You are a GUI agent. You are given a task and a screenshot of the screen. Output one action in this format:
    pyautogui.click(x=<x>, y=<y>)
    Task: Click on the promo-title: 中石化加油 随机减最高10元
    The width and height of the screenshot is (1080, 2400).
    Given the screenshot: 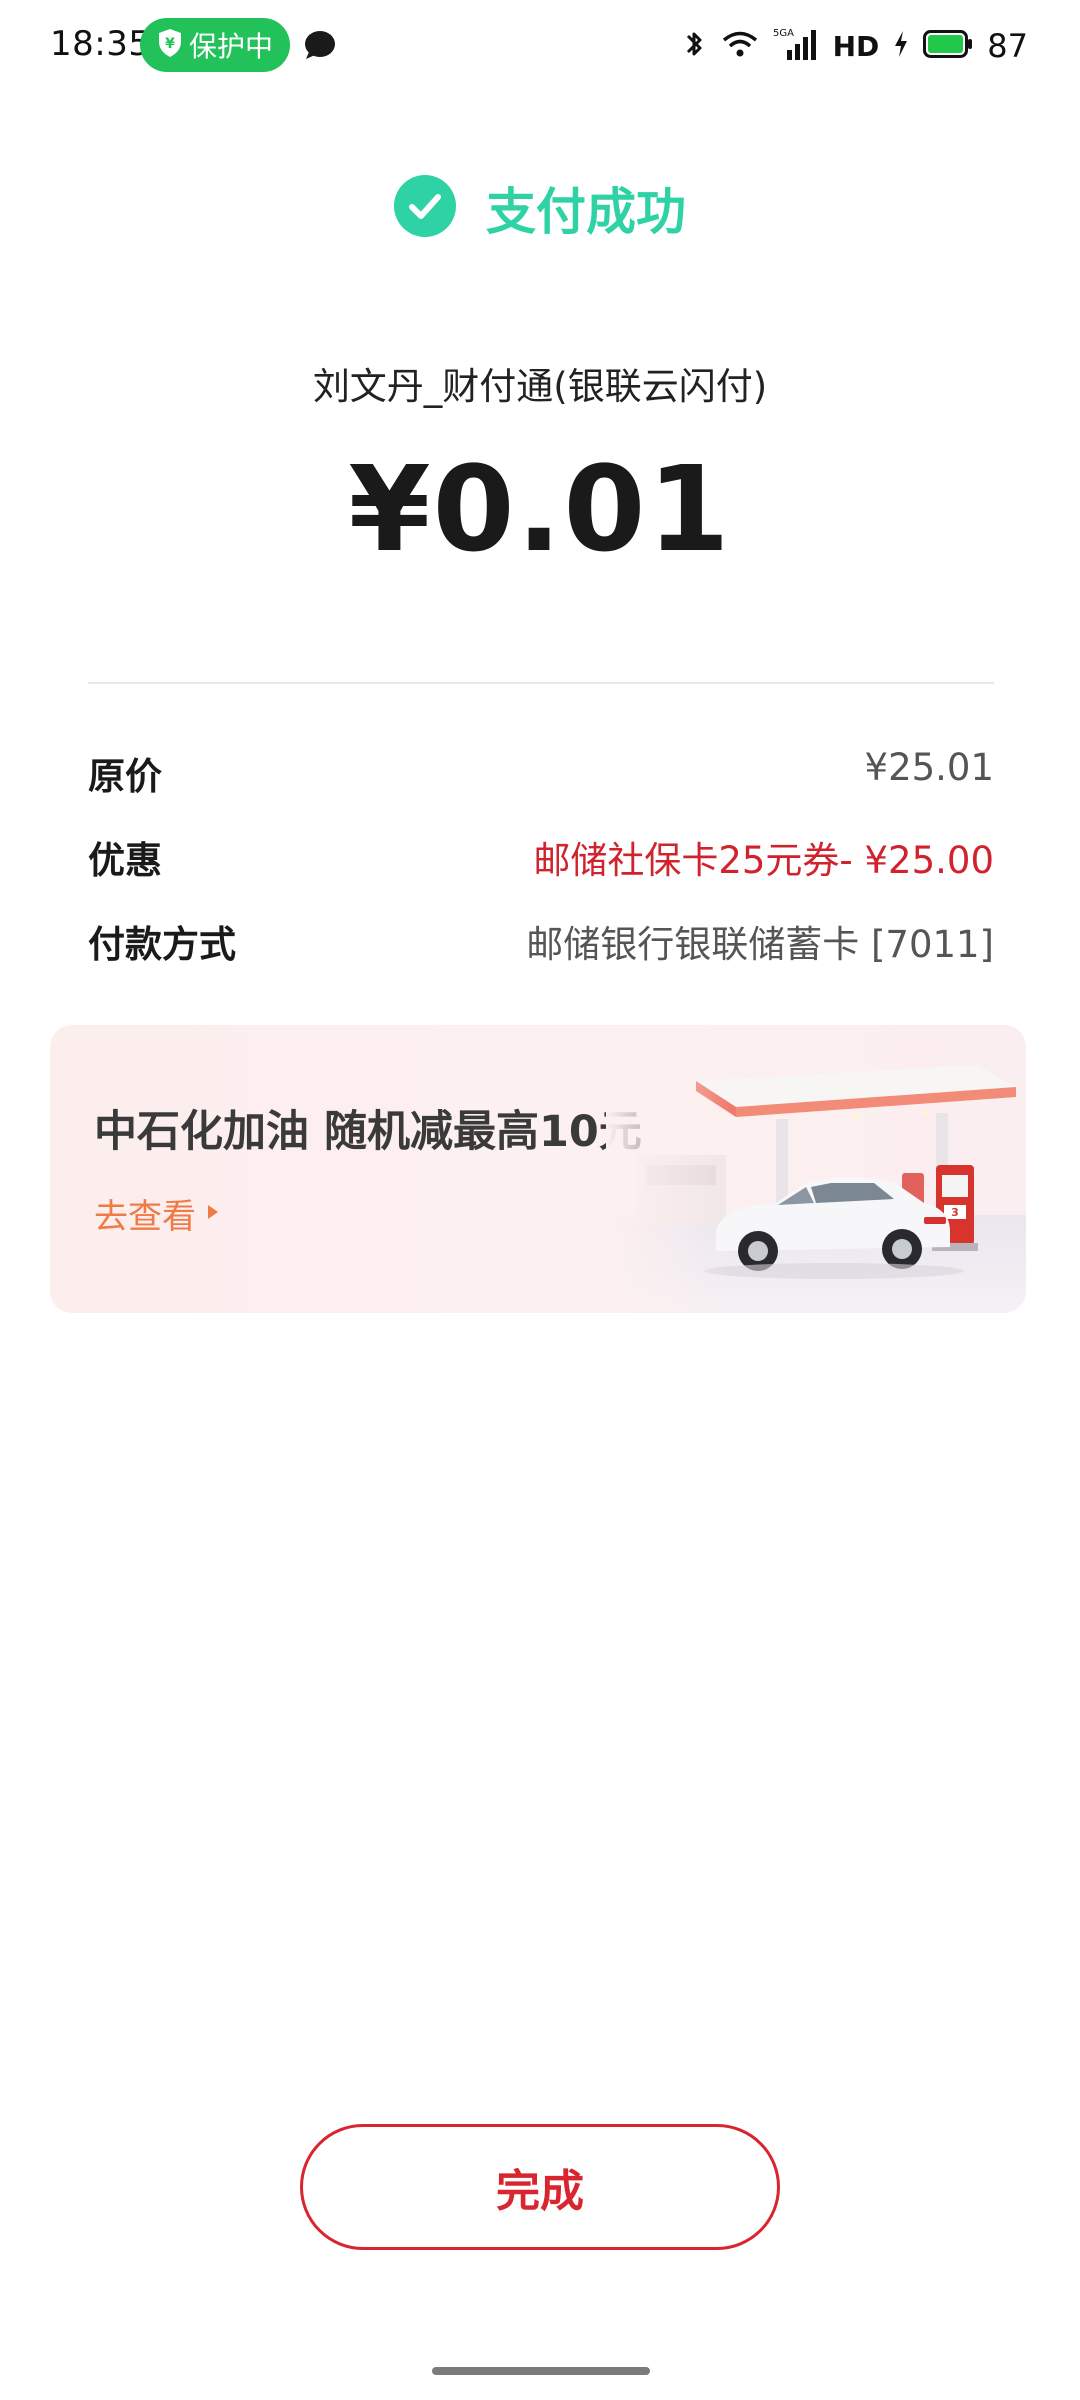 What is the action you would take?
    pyautogui.click(x=368, y=1132)
    